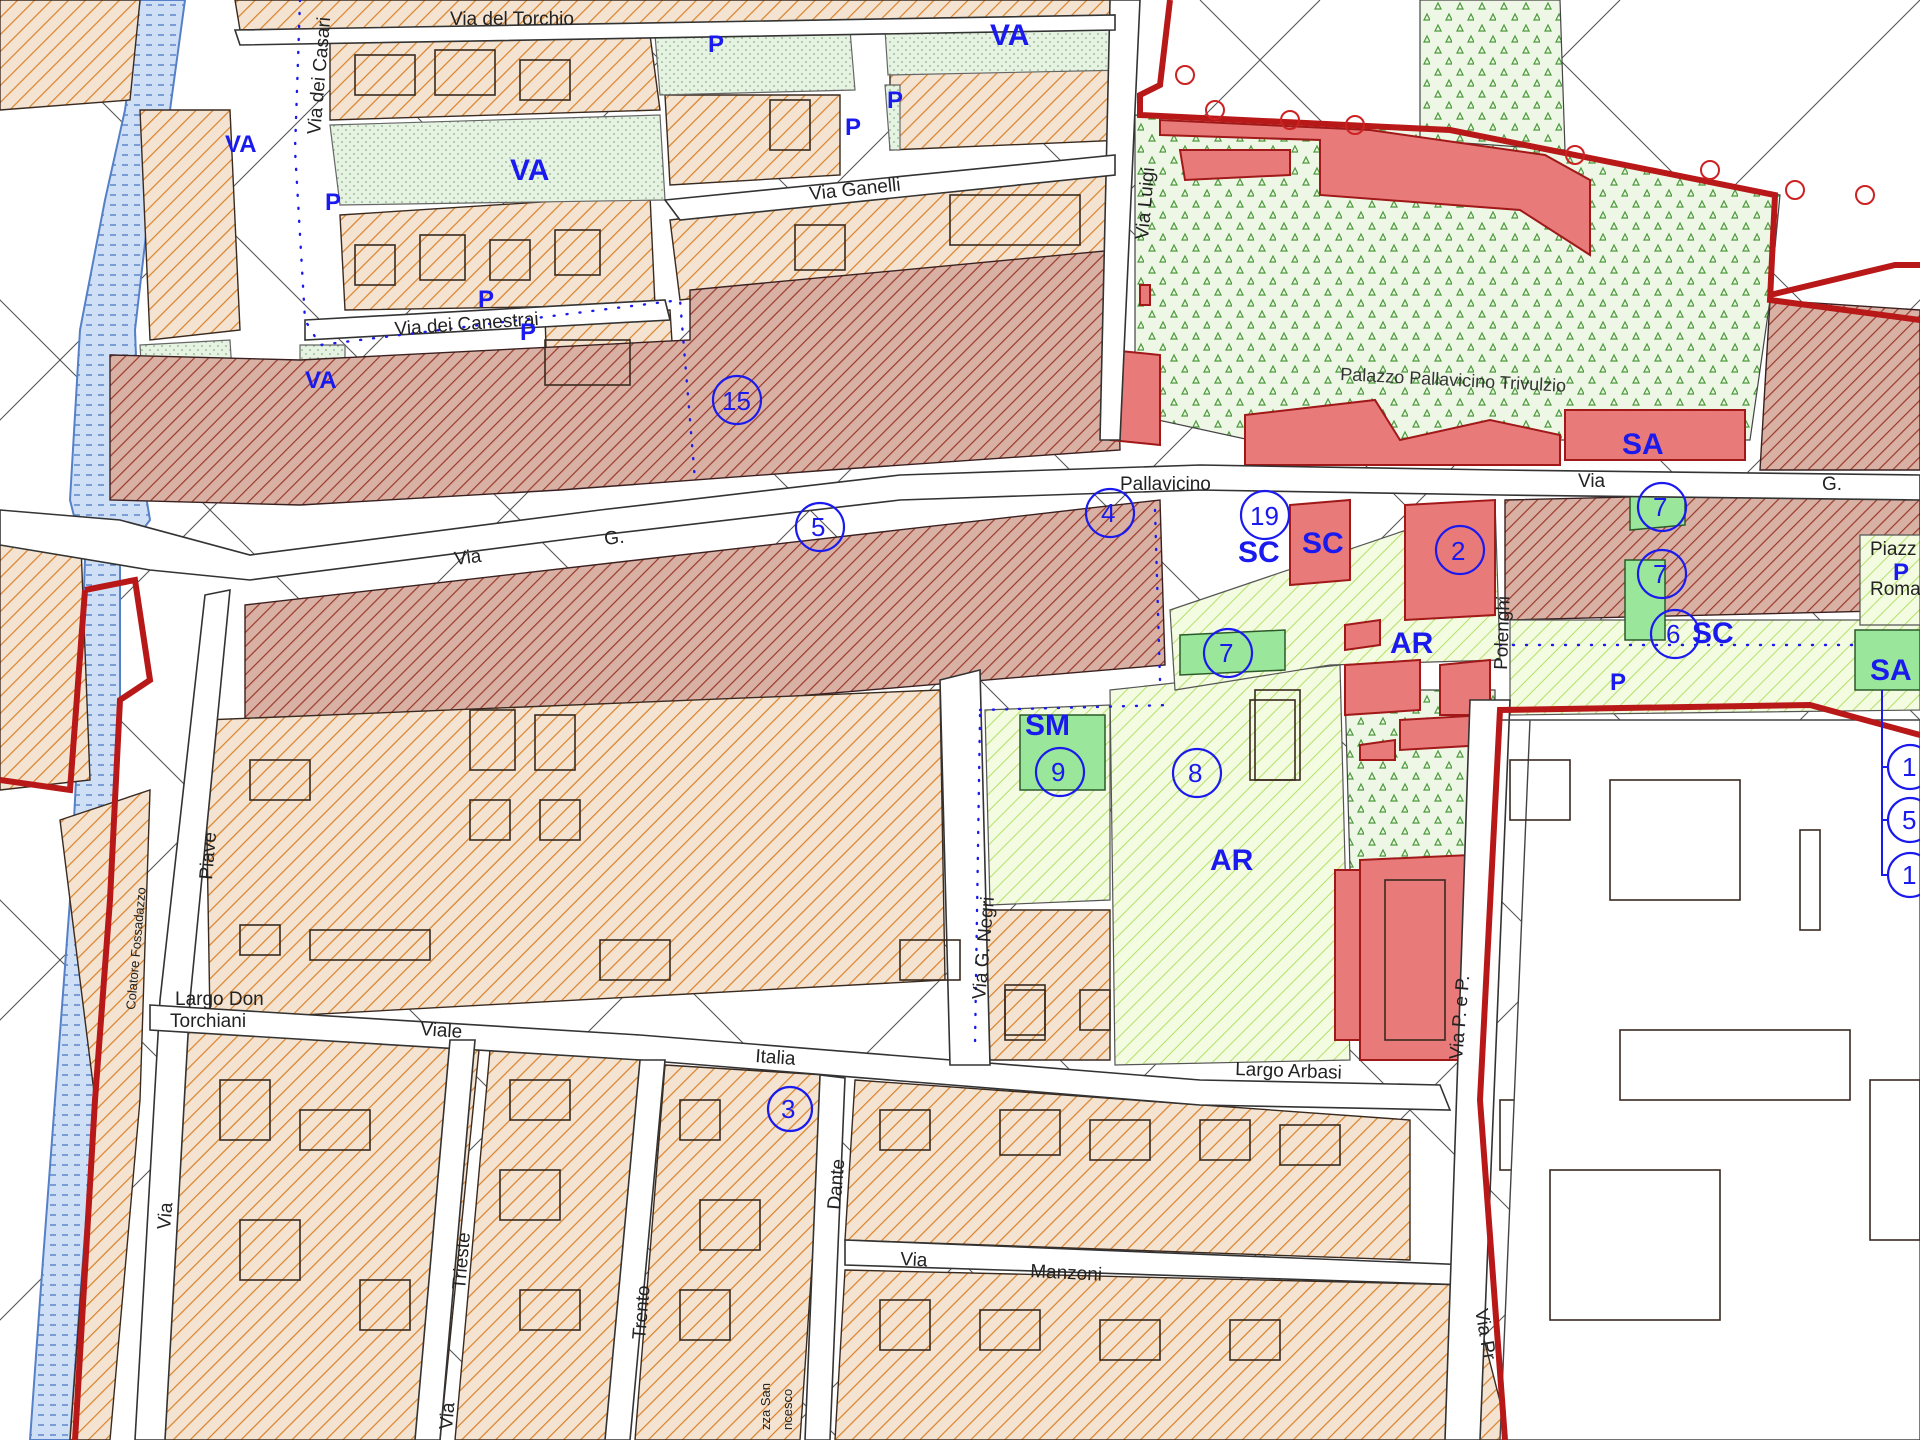 The height and width of the screenshot is (1440, 1920). Describe the element at coordinates (1412, 643) in the screenshot. I see `zone-ar-1: AR` at that location.